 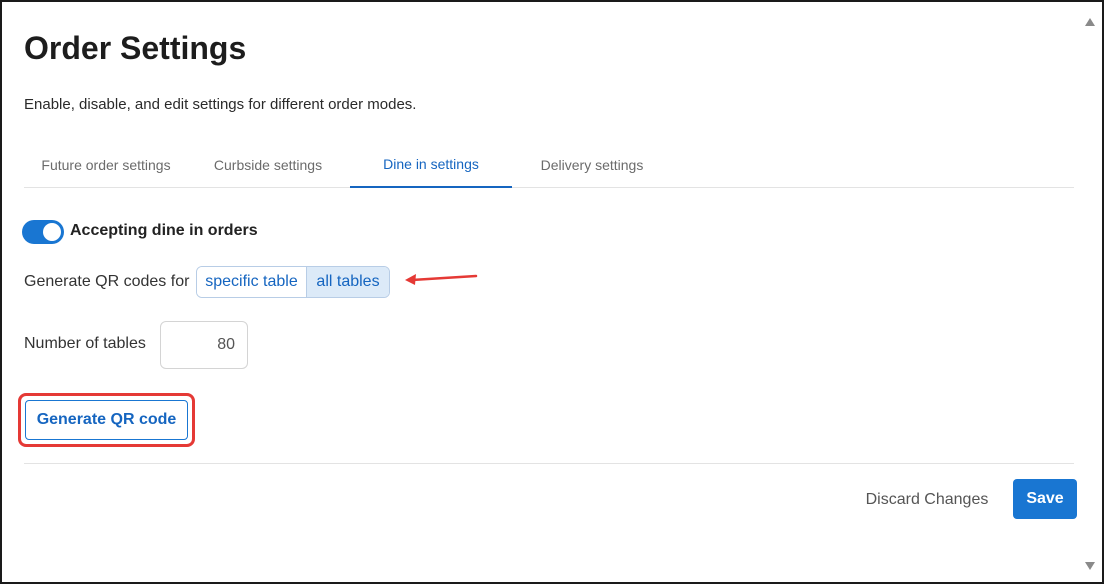 I want to click on accepting-dine-in-toggle, so click(x=43, y=232).